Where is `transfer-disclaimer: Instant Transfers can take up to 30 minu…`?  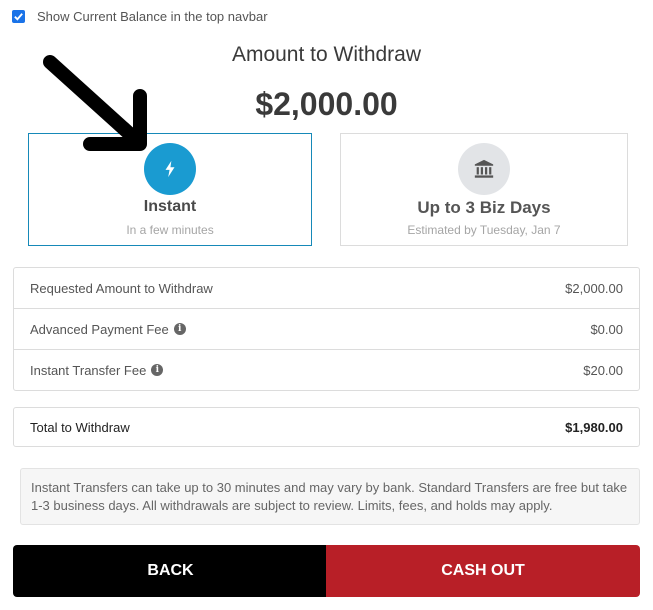 transfer-disclaimer: Instant Transfers can take up to 30 minu… is located at coordinates (330, 496).